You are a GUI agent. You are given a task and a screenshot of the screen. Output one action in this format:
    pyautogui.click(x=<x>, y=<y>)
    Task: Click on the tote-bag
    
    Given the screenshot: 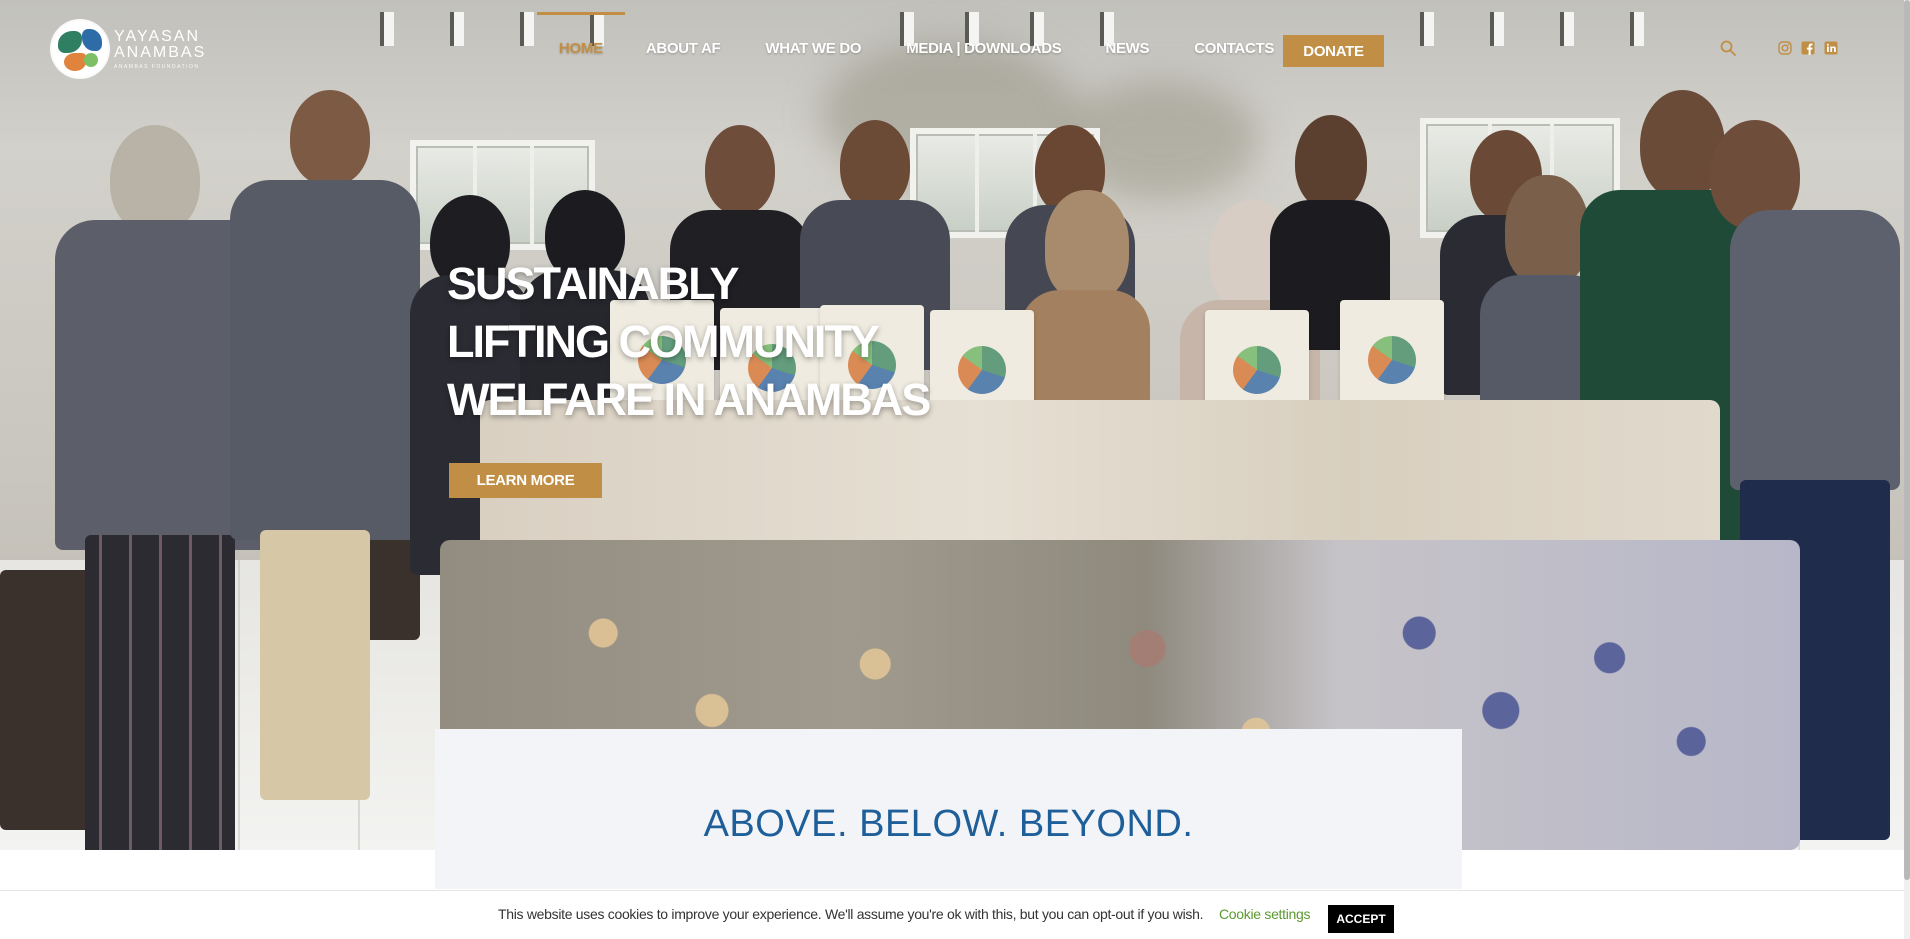 What is the action you would take?
    pyautogui.click(x=1392, y=355)
    